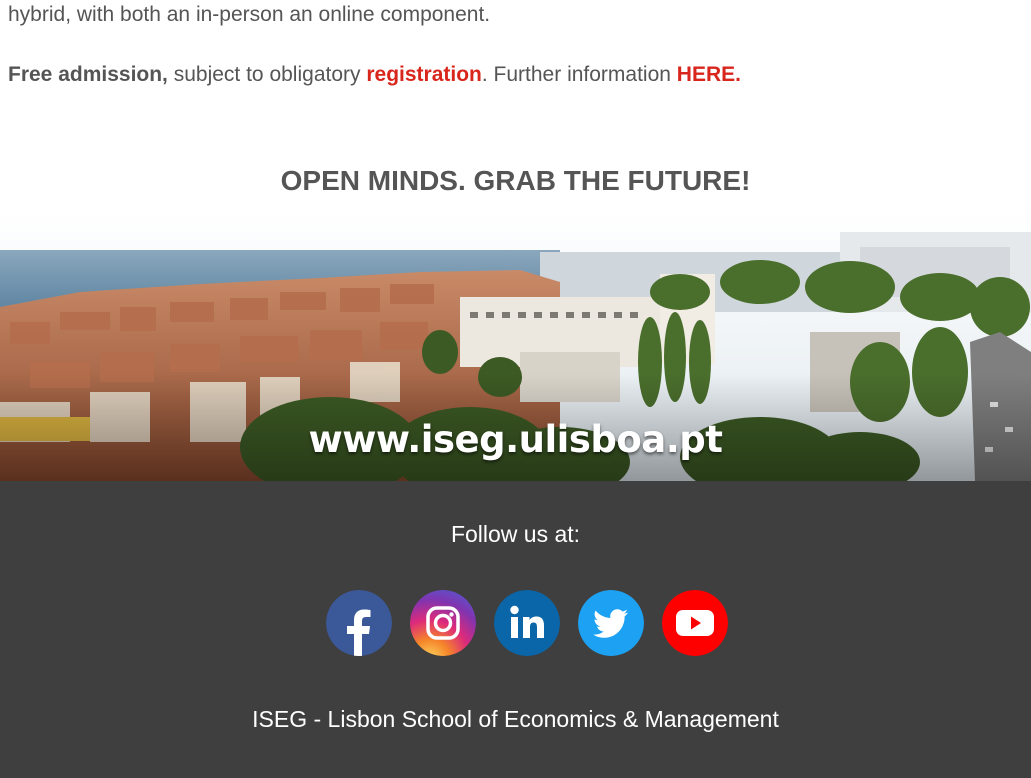  I want to click on facebook-icon, so click(359, 623).